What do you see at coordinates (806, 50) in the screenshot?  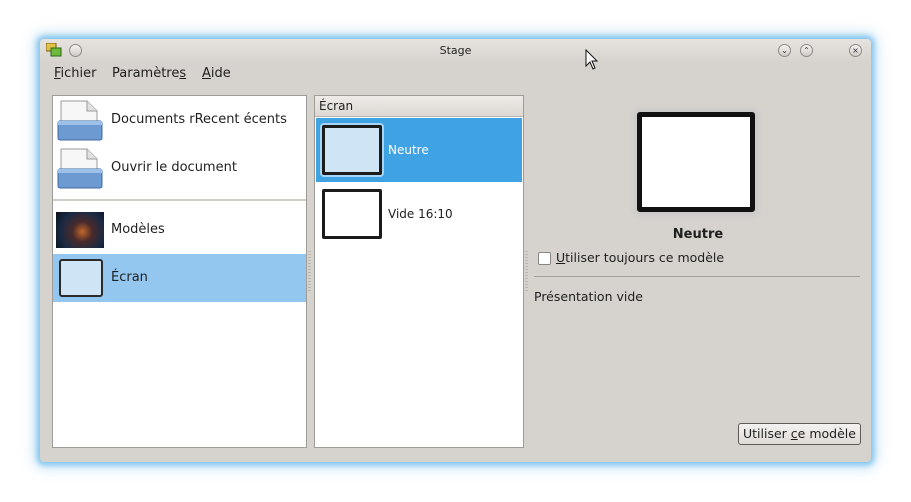 I see `maximize-icon: ⌃` at bounding box center [806, 50].